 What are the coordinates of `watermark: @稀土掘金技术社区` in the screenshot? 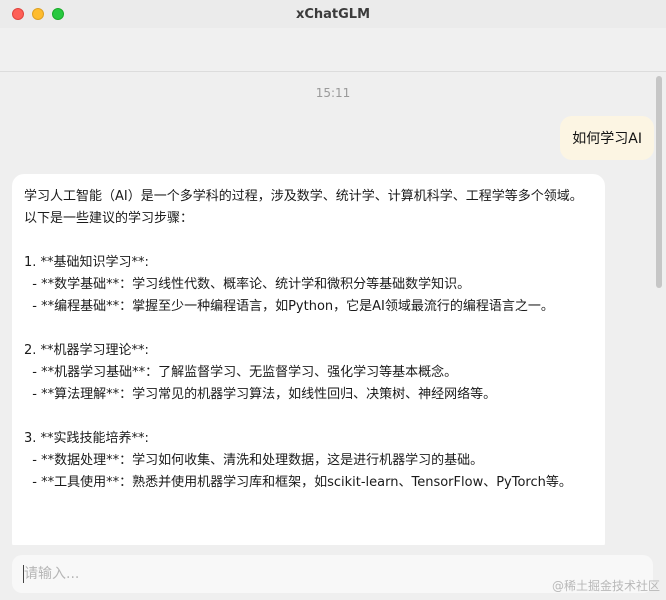 It's located at (605, 586).